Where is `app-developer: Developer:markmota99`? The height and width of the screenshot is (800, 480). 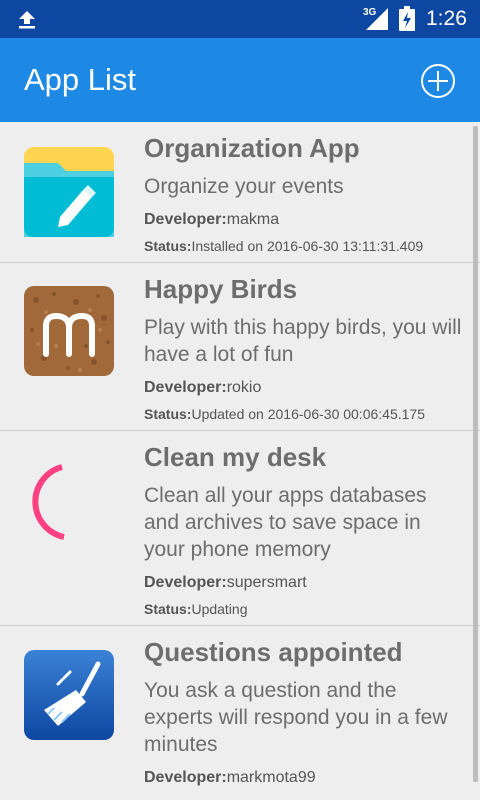 app-developer: Developer:markmota99 is located at coordinates (230, 777).